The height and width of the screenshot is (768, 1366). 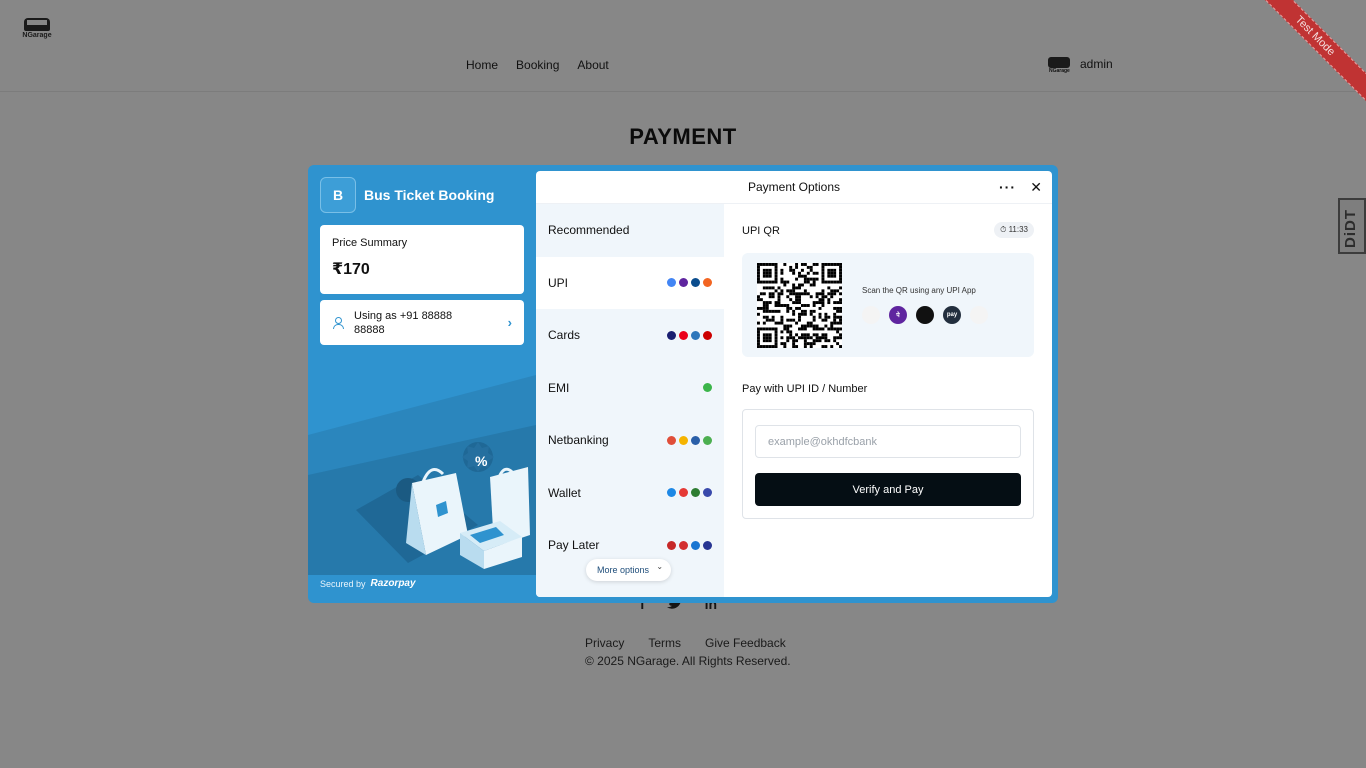 I want to click on site-header: NGarage Home Booking About NGarage admin, so click(x=683, y=46).